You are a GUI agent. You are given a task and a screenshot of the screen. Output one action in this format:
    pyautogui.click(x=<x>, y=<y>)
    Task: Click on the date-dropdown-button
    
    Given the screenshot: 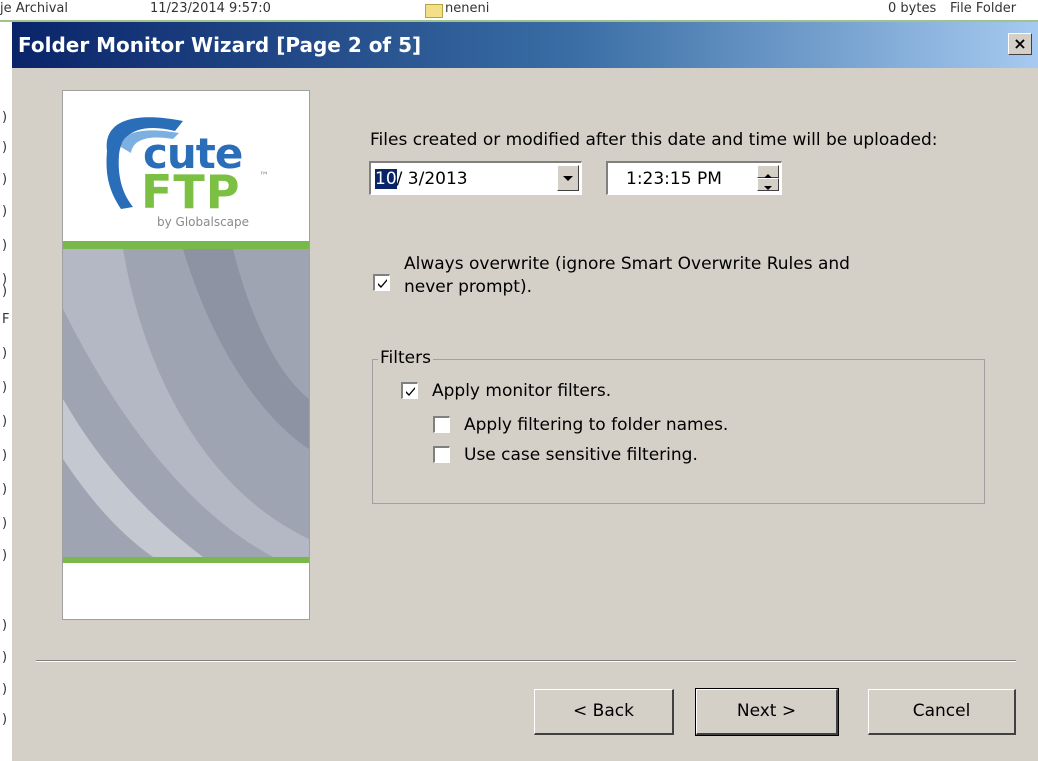 What is the action you would take?
    pyautogui.click(x=568, y=178)
    